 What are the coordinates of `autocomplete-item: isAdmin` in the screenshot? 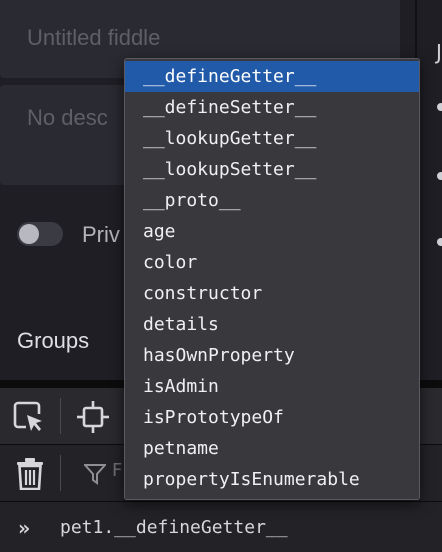 It's located at (272, 386).